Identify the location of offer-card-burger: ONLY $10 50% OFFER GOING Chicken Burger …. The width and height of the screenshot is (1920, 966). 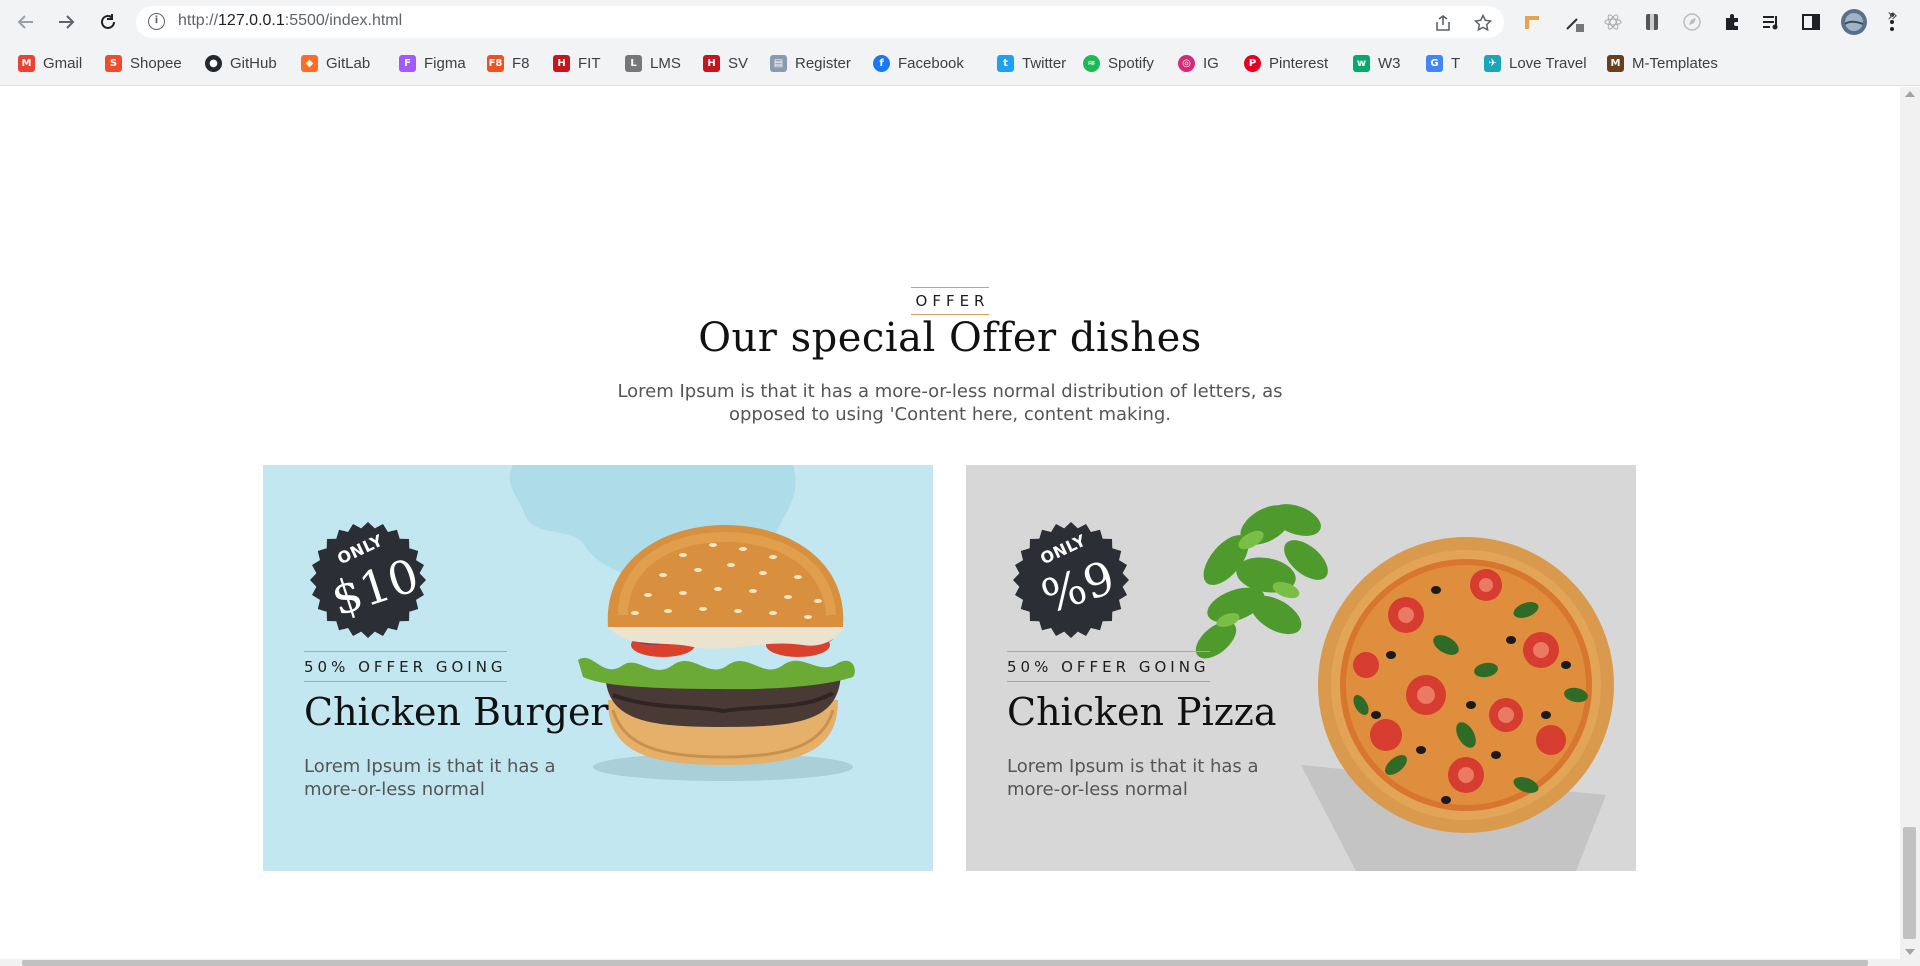
(598, 668).